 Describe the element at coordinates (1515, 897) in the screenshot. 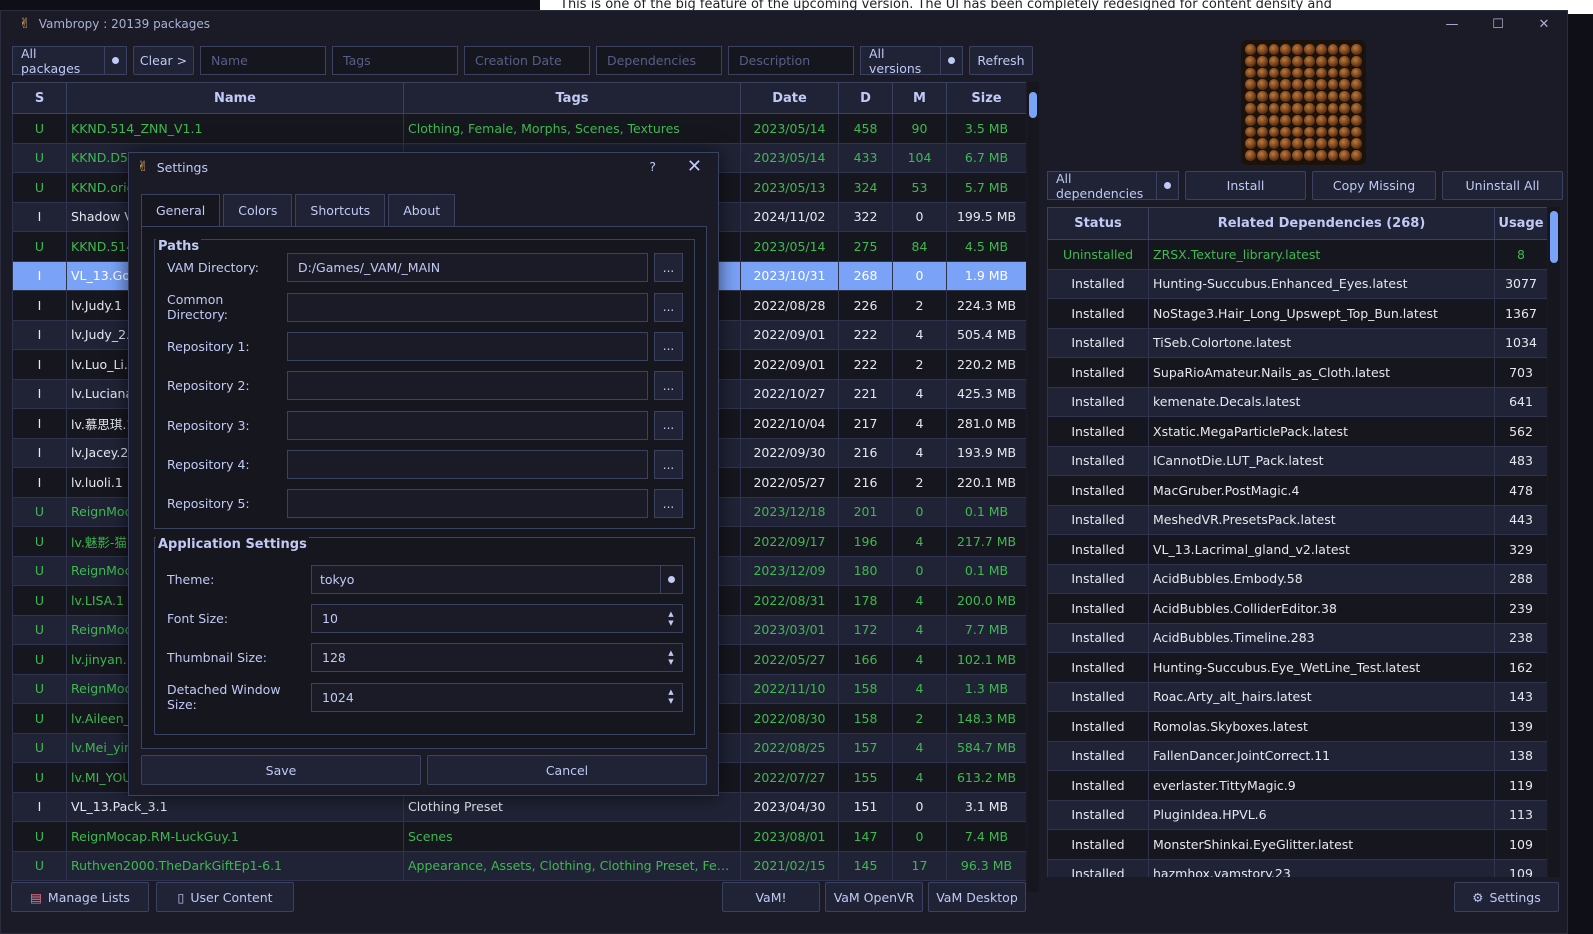

I see `settings-label: Settings` at that location.